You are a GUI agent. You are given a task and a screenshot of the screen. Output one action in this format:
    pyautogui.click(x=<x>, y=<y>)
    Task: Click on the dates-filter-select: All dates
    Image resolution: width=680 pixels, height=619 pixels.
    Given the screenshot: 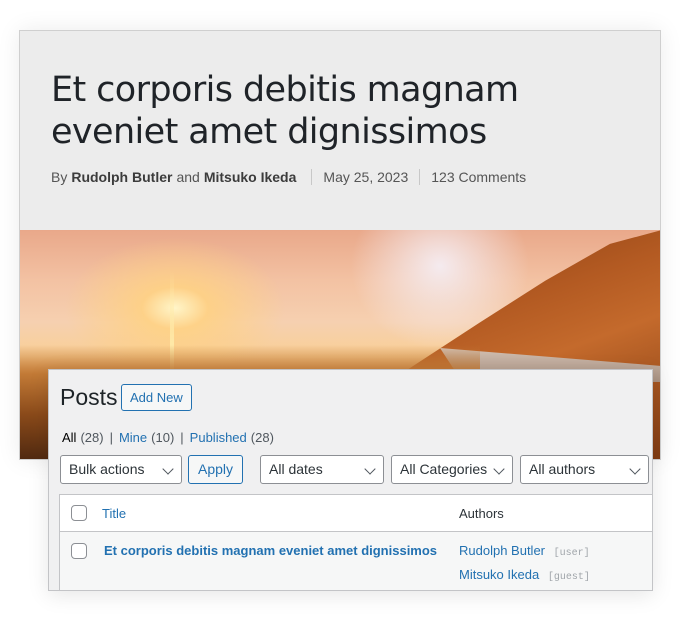 What is the action you would take?
    pyautogui.click(x=322, y=469)
    